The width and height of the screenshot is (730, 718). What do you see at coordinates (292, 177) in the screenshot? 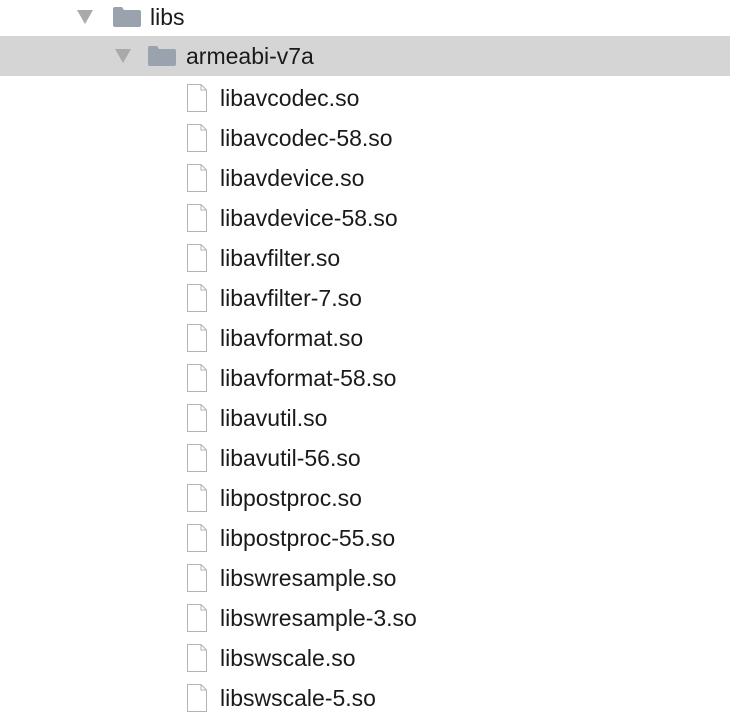
I see `file-name-label: libavdevice.so` at bounding box center [292, 177].